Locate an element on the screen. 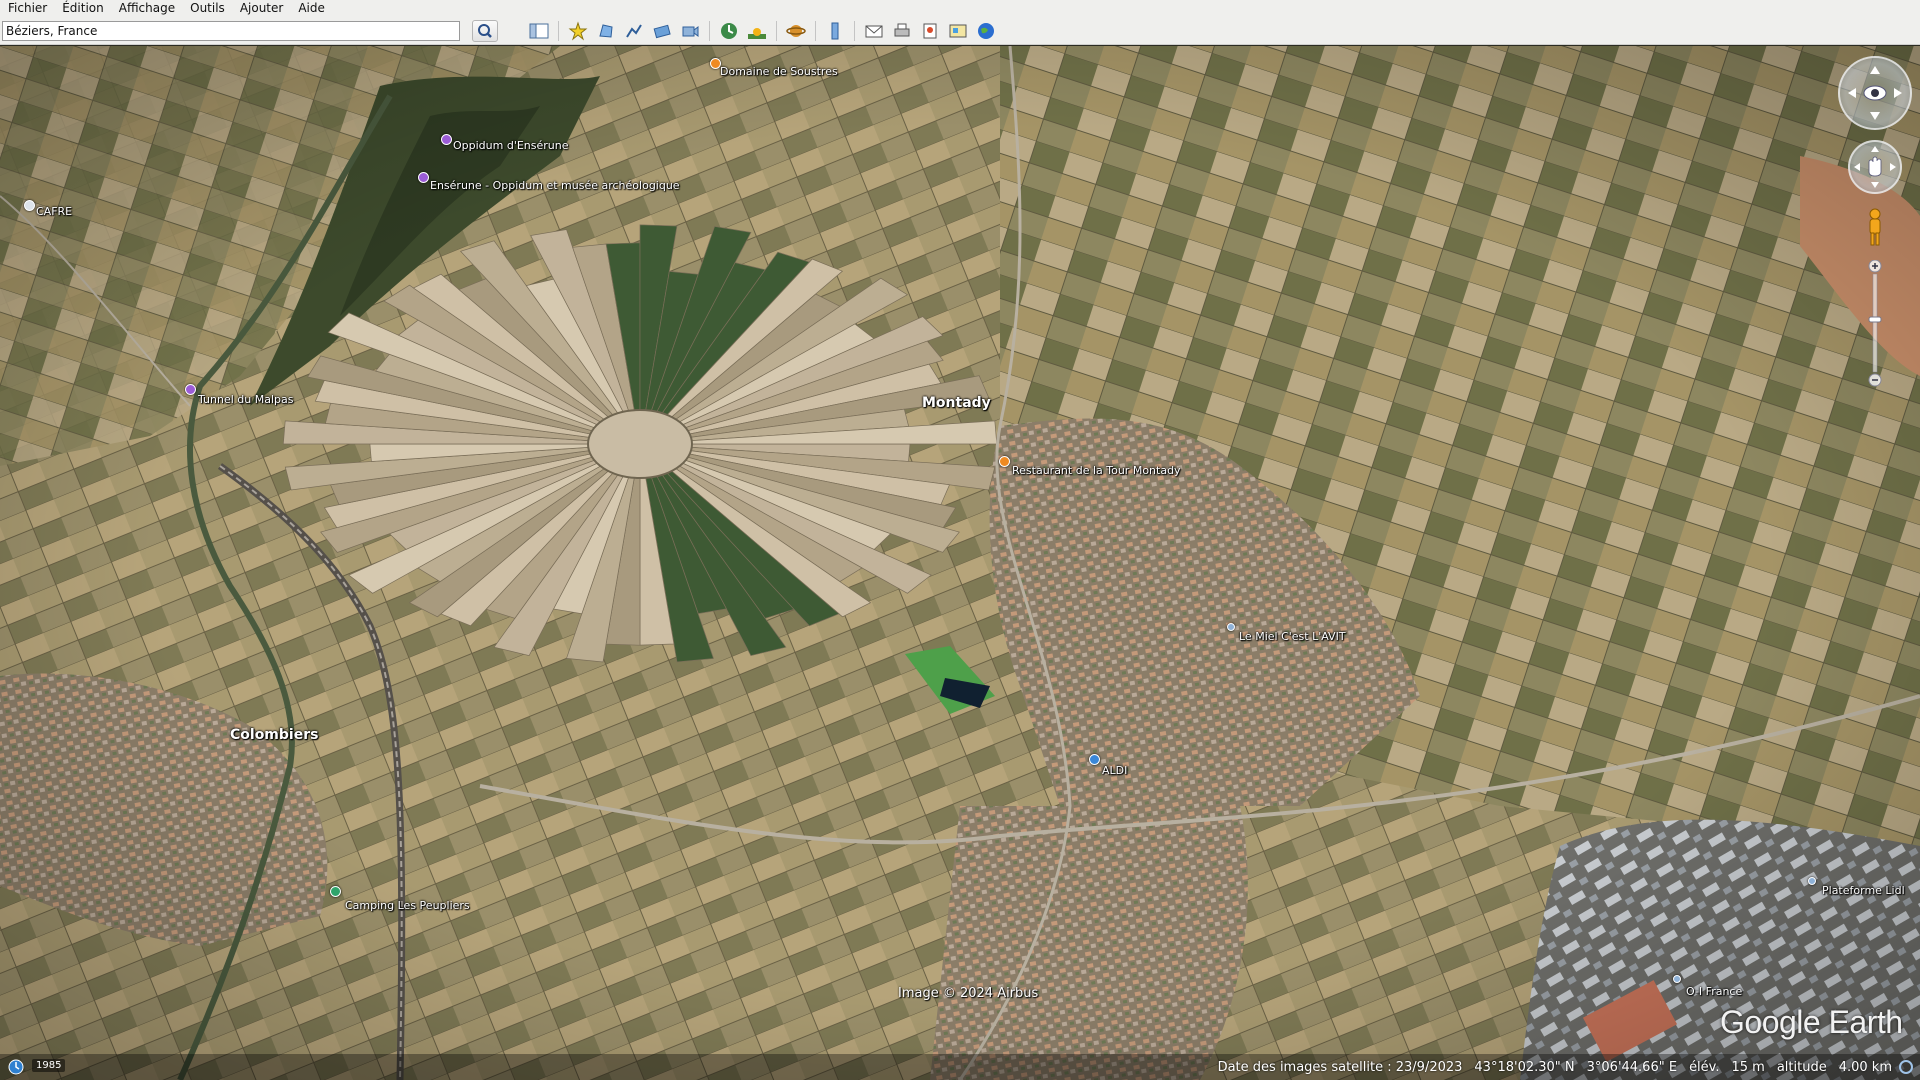  menu-fichier: Fichier is located at coordinates (27, 8).